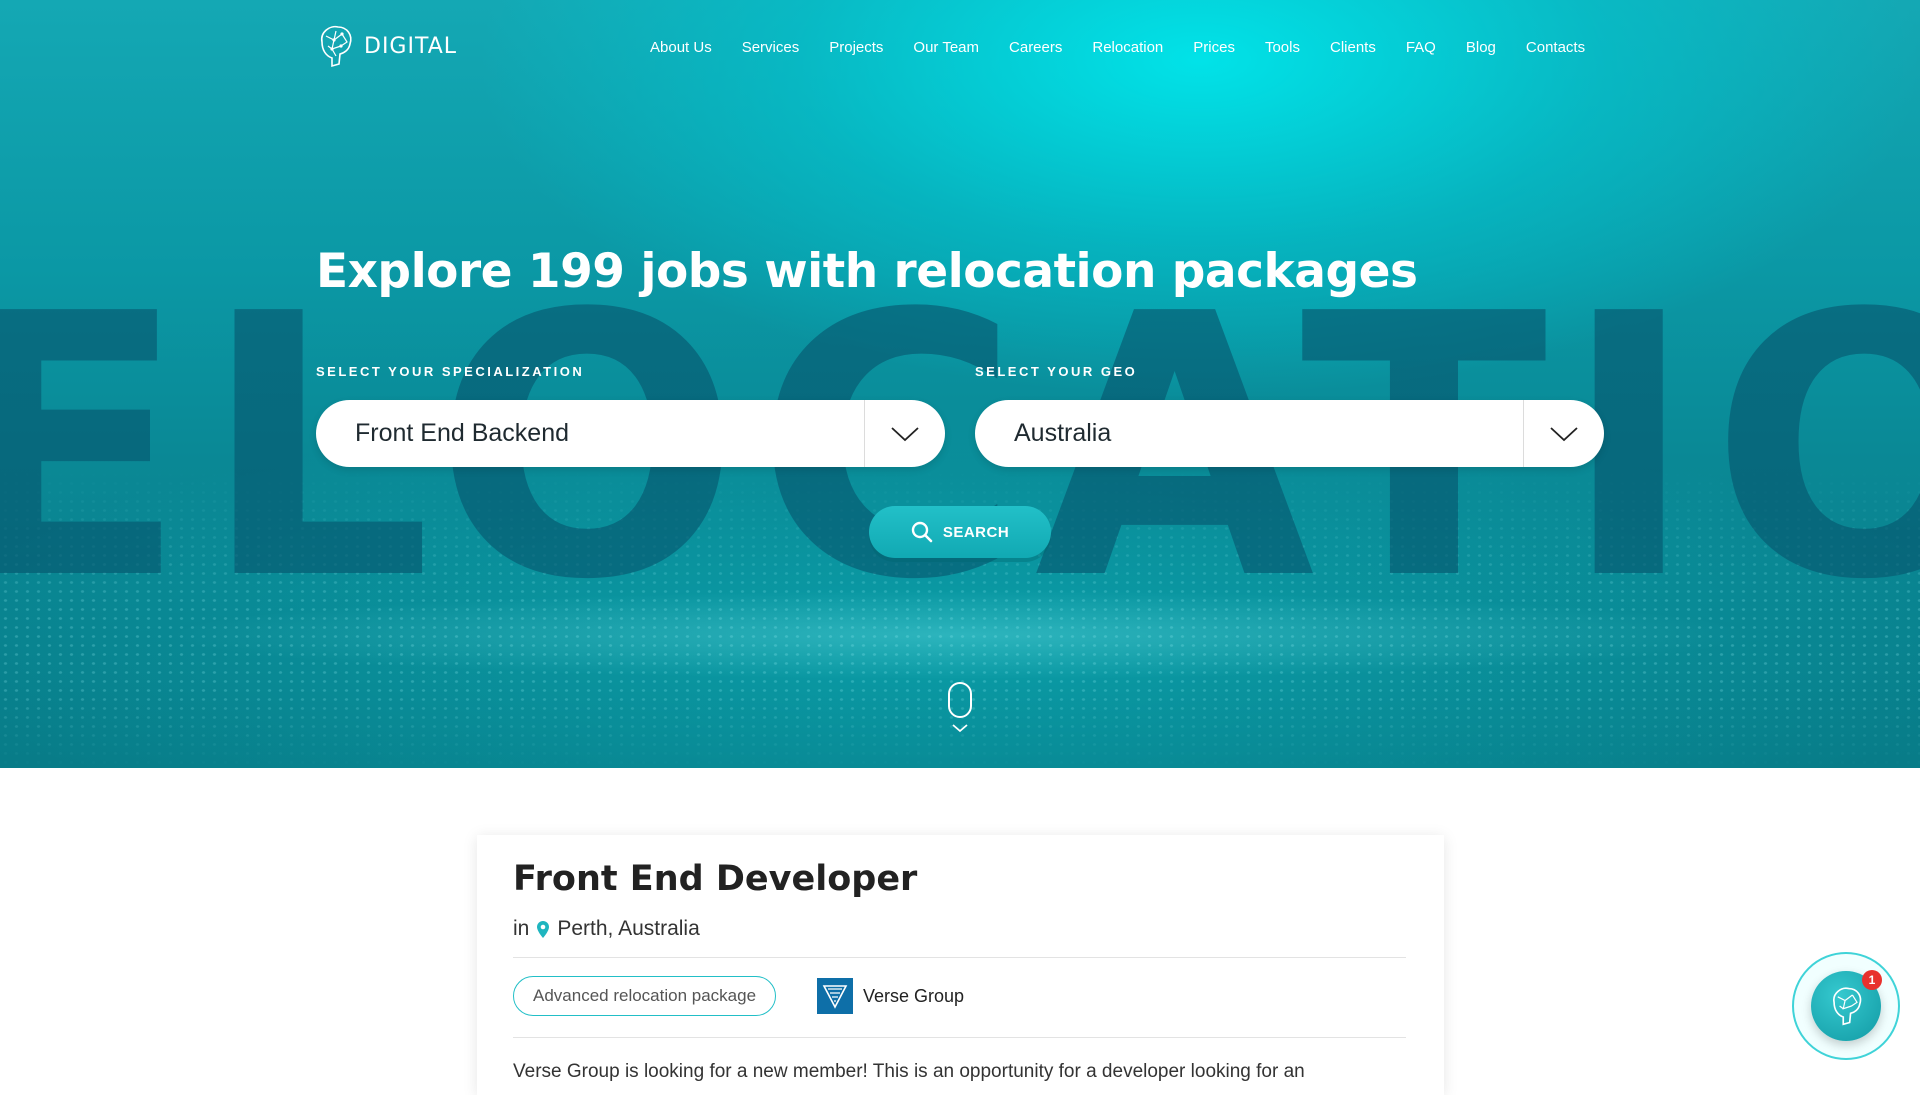 Image resolution: width=1920 pixels, height=1095 pixels. I want to click on nav-relocation: Relocation, so click(1127, 47).